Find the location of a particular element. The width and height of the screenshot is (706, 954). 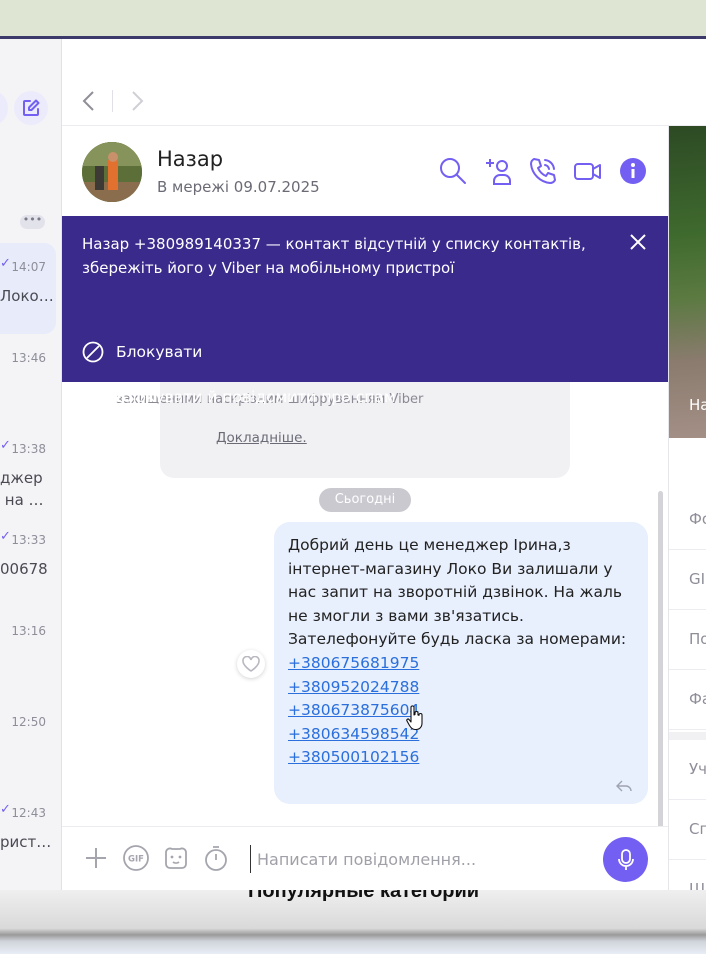

phone-link: +380675681975 is located at coordinates (464, 664).